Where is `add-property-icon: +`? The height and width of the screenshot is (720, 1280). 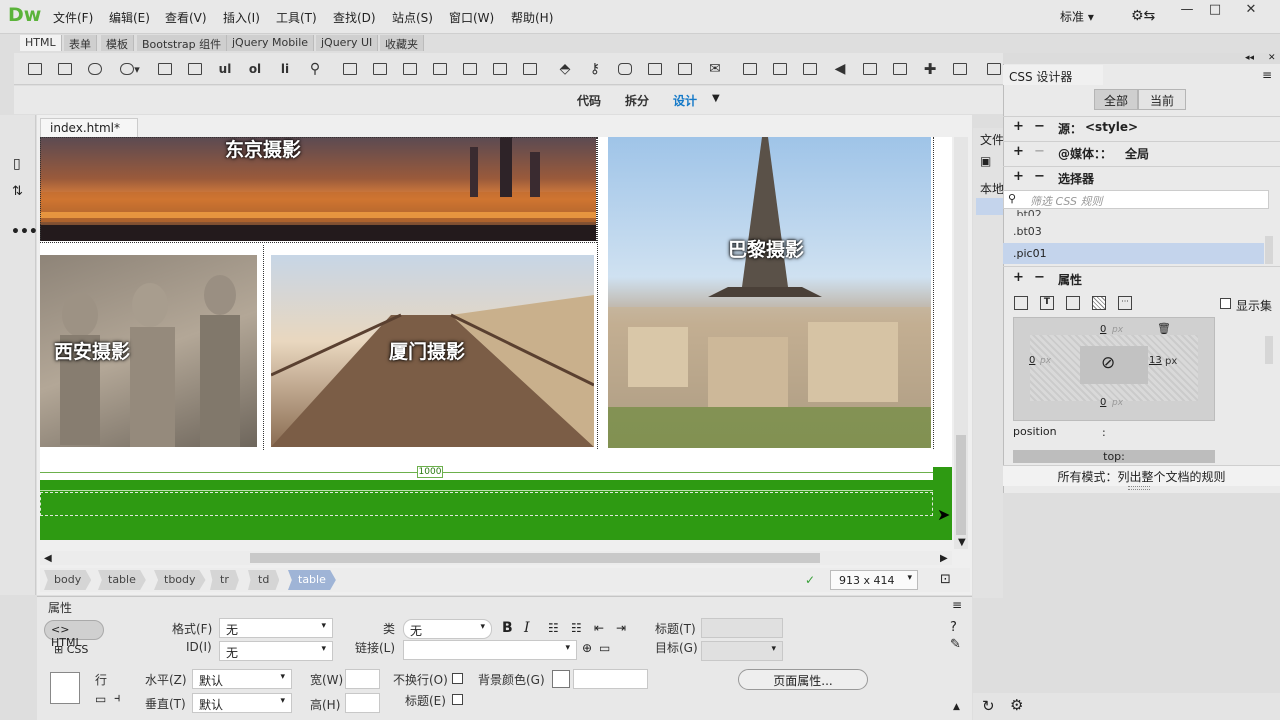 add-property-icon: + is located at coordinates (1018, 277).